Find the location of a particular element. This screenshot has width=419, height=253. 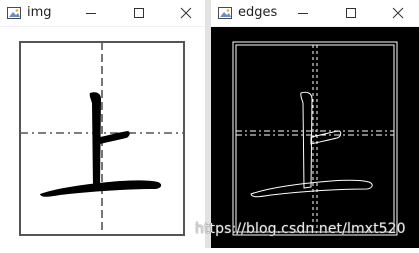

watermark-text: https://blog.csdn.net/lmxt520 is located at coordinates (300, 229).